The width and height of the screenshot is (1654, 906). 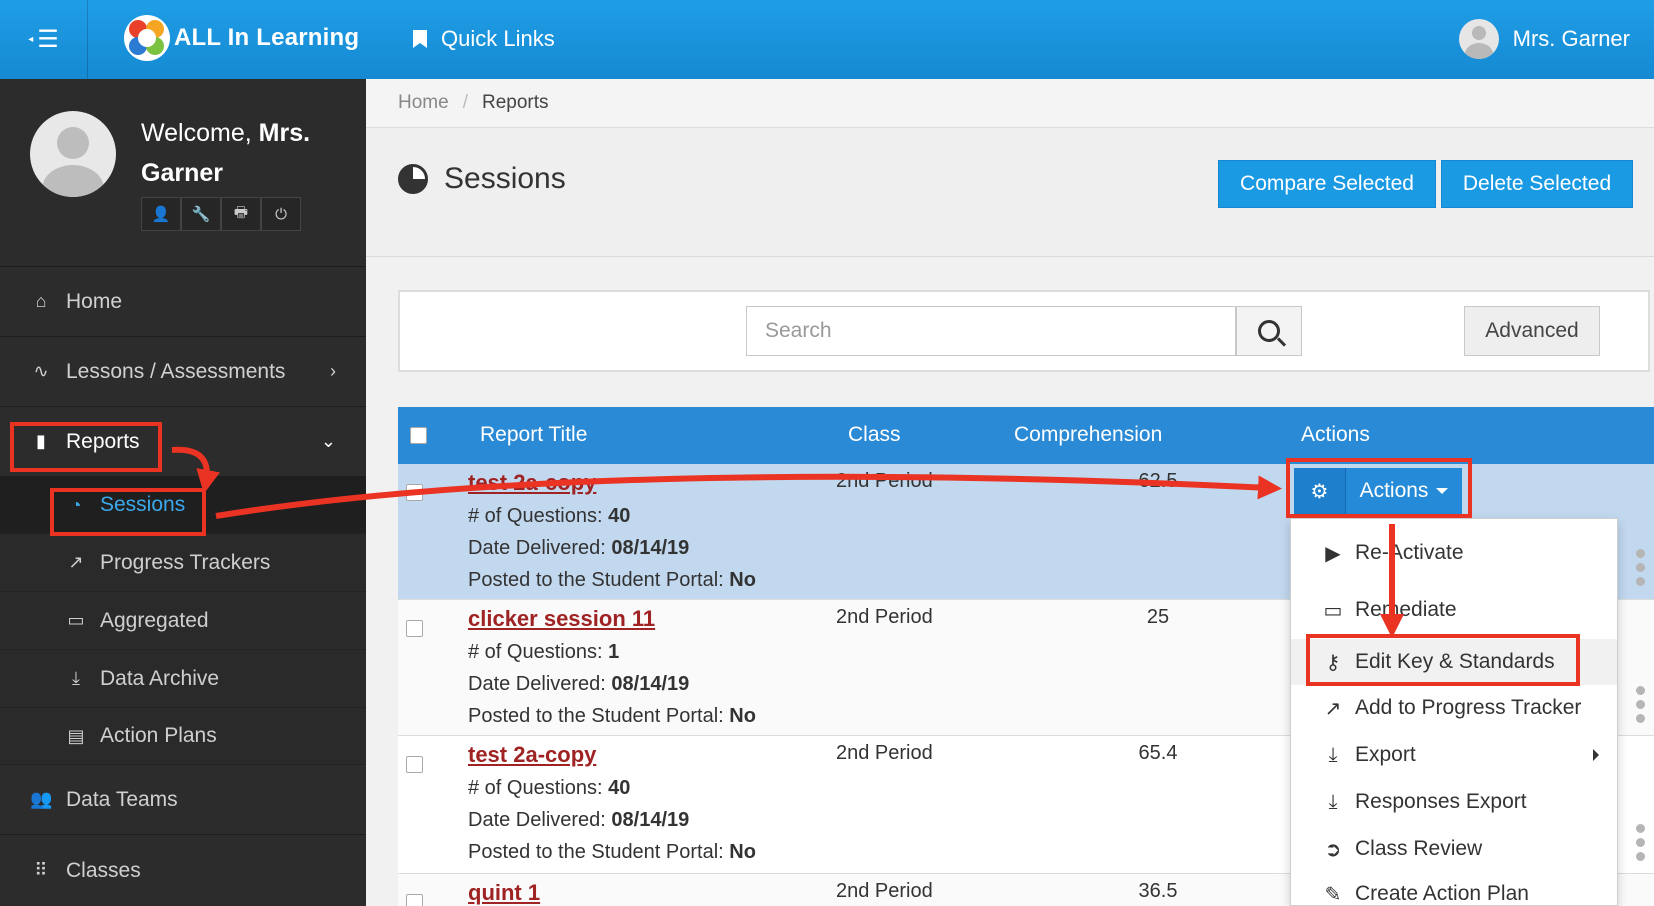 What do you see at coordinates (333, 371) in the screenshot?
I see `chevron-right-icon: ›` at bounding box center [333, 371].